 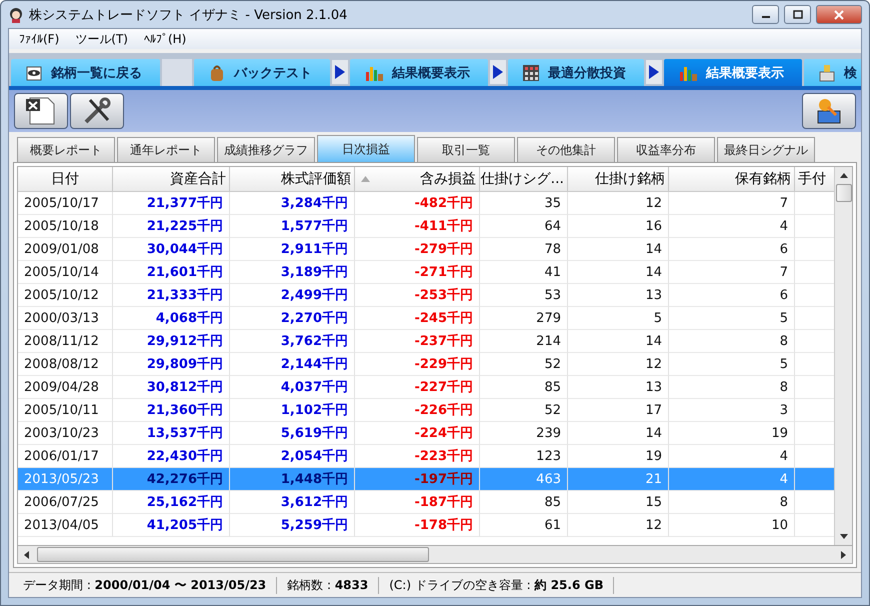 I want to click on calculator-icon, so click(x=531, y=73).